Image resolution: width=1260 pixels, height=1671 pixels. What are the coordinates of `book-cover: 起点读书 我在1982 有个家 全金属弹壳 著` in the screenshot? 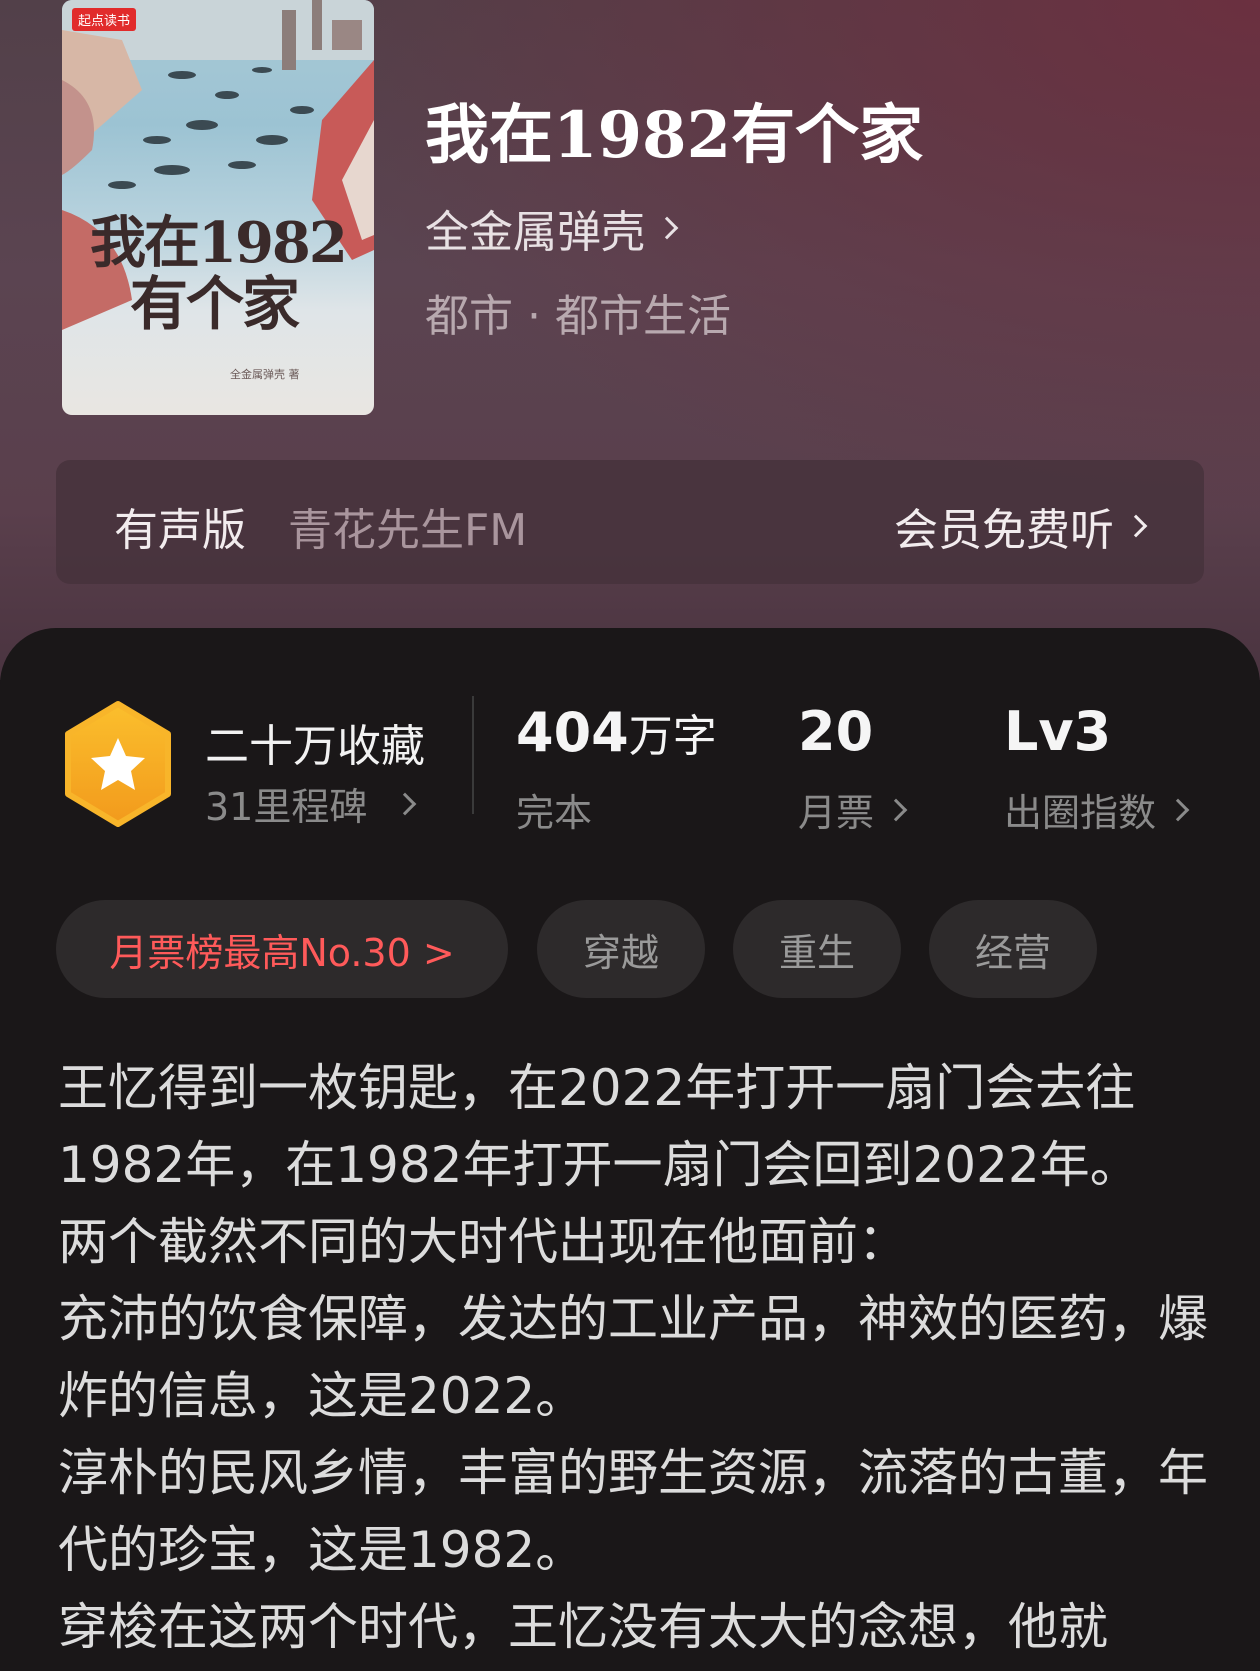 It's located at (218, 207).